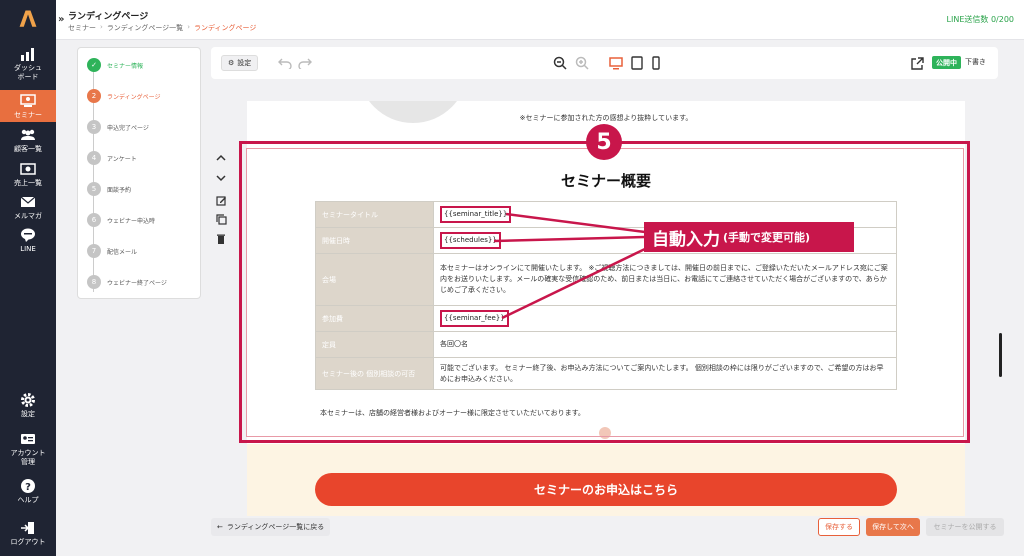  Describe the element at coordinates (220, 527) in the screenshot. I see `arrow-left-icon: ←` at that location.